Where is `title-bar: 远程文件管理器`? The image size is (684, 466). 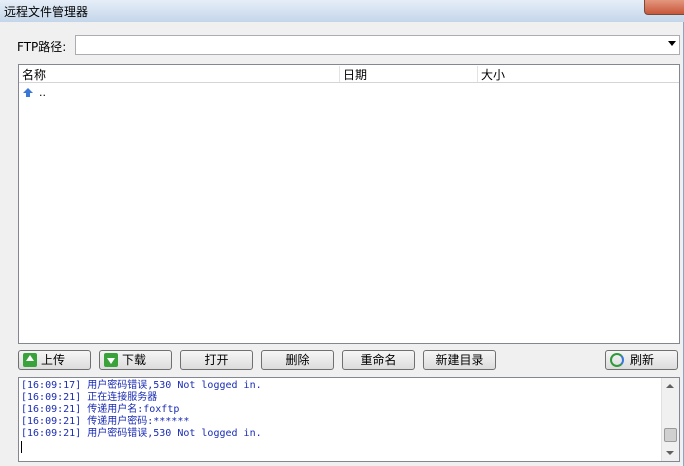 title-bar: 远程文件管理器 is located at coordinates (342, 11).